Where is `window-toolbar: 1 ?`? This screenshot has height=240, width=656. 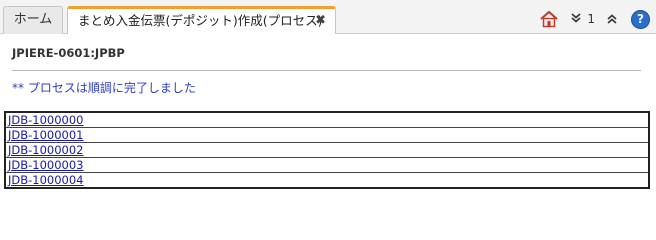
window-toolbar: 1 ? is located at coordinates (588, 19).